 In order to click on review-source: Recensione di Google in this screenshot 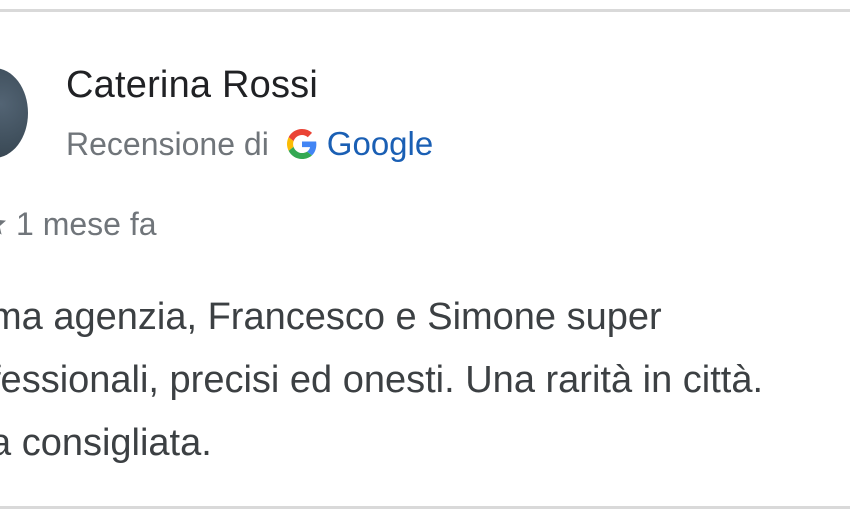, I will do `click(249, 144)`.